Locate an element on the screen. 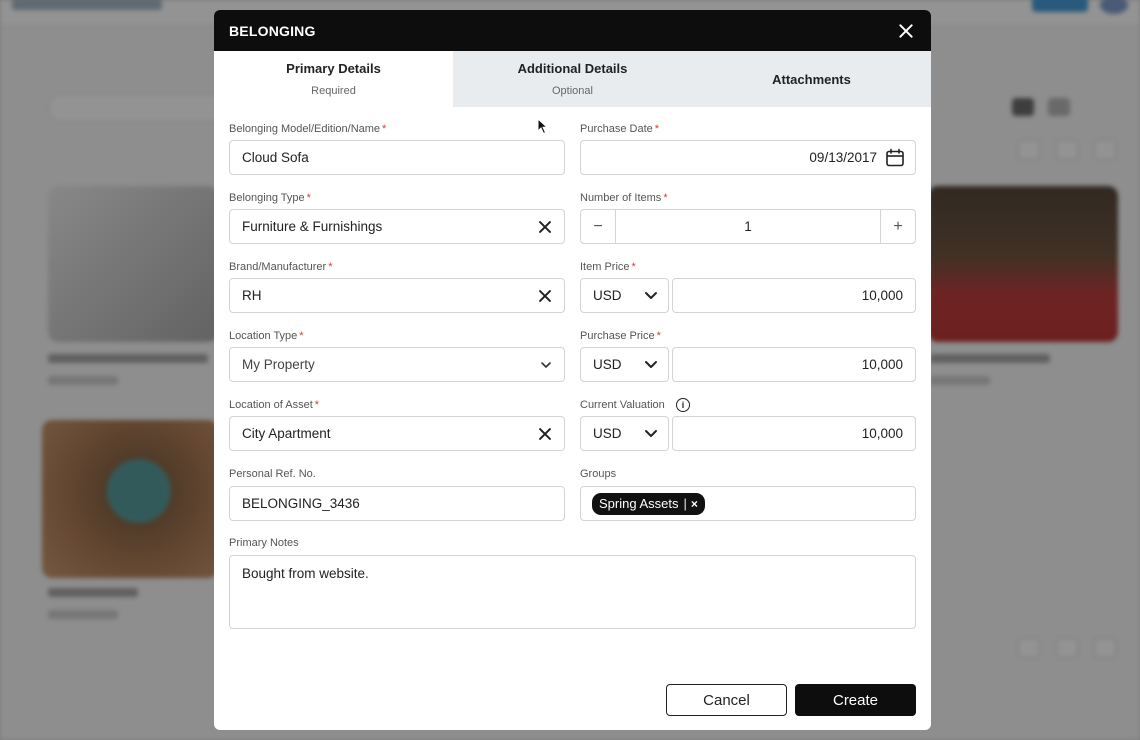 This screenshot has height=740, width=1140. brand-label: Brand/Manufacturer * is located at coordinates (281, 267).